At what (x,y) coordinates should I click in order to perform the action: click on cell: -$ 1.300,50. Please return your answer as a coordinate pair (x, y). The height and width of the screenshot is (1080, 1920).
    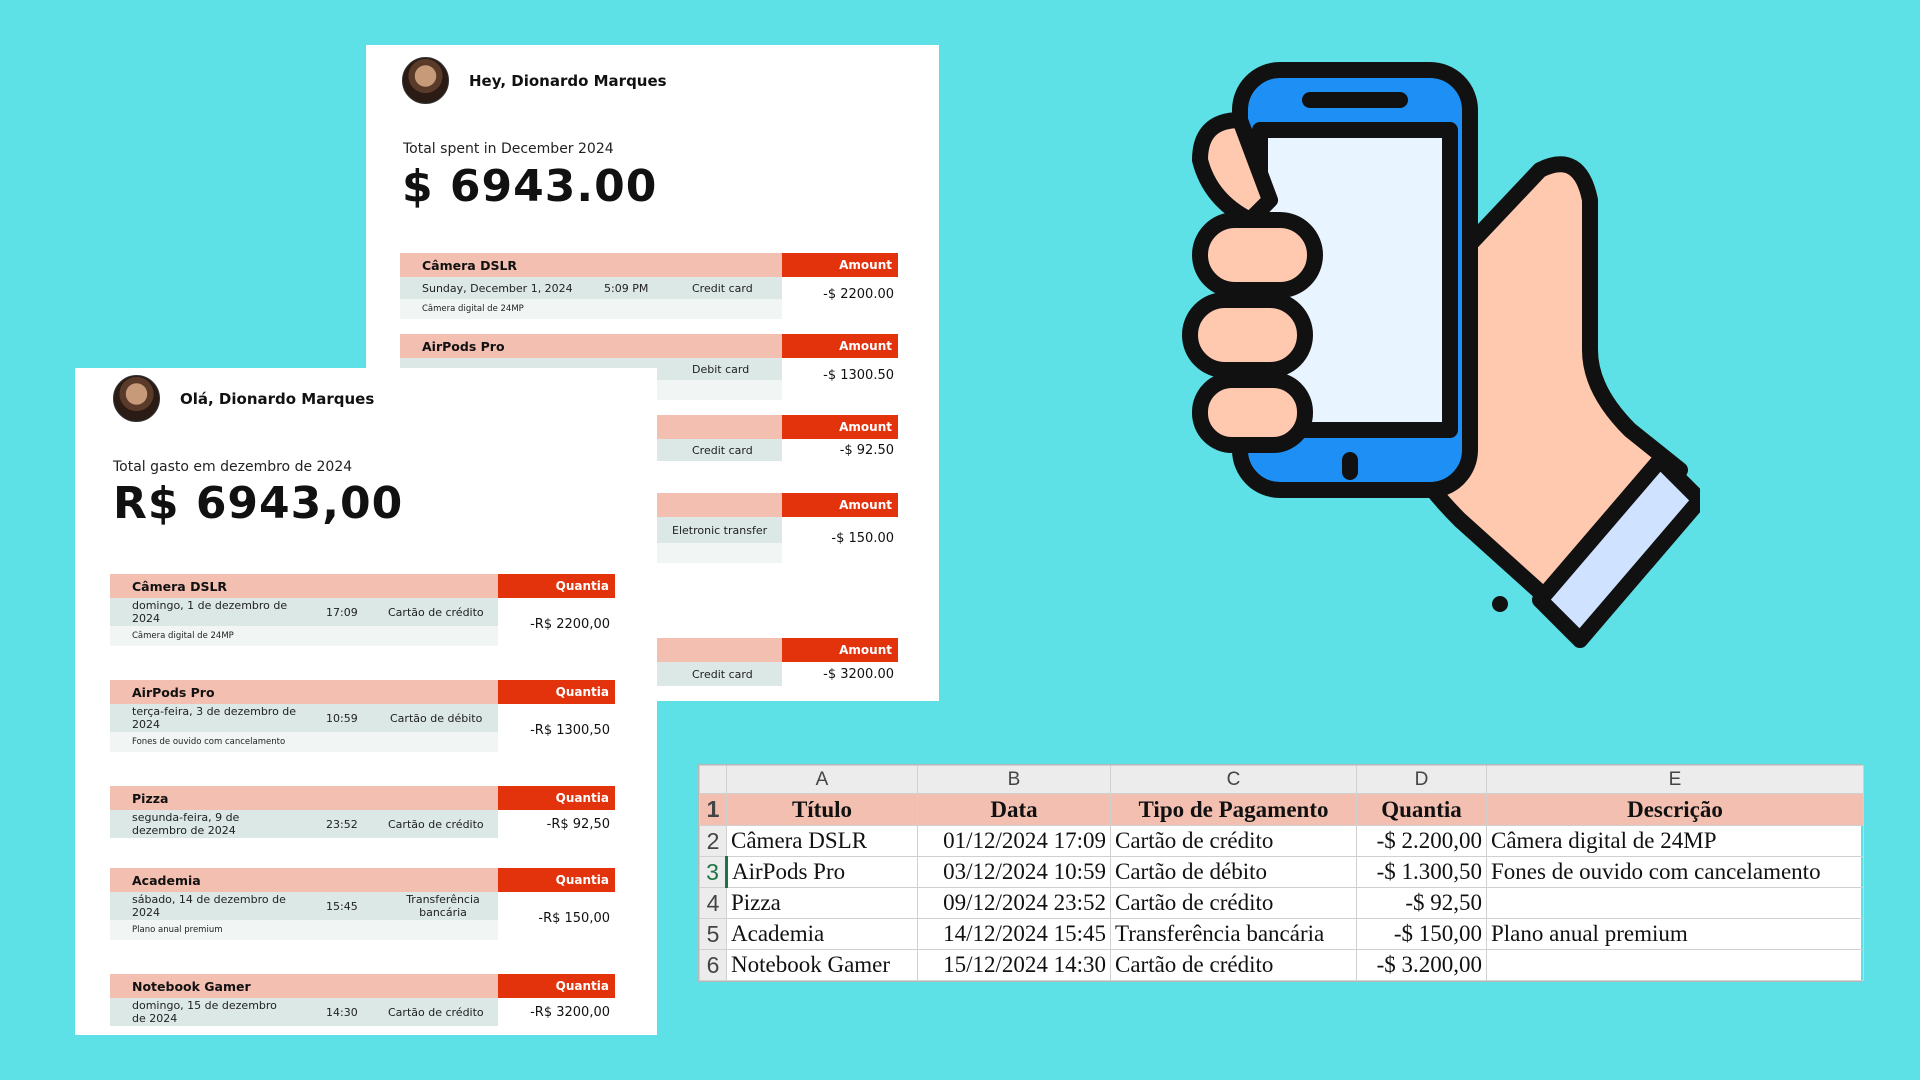
    Looking at the image, I should click on (1421, 872).